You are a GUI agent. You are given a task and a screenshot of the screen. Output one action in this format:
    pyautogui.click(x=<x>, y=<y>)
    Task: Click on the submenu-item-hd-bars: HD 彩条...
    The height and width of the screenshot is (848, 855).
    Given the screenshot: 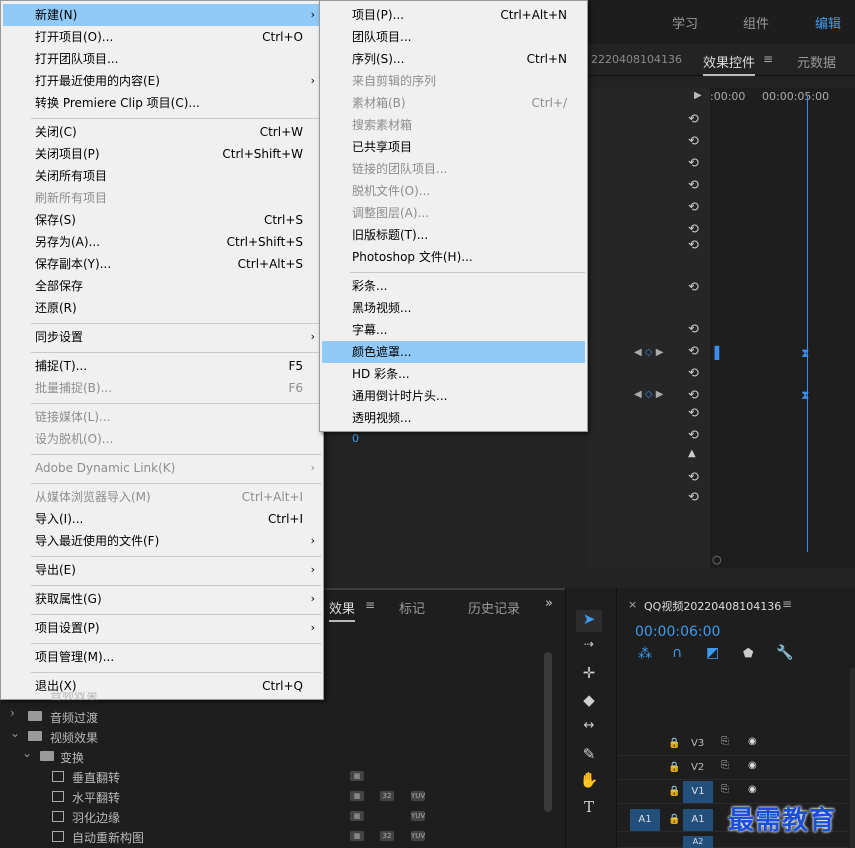 What is the action you would take?
    pyautogui.click(x=453, y=374)
    